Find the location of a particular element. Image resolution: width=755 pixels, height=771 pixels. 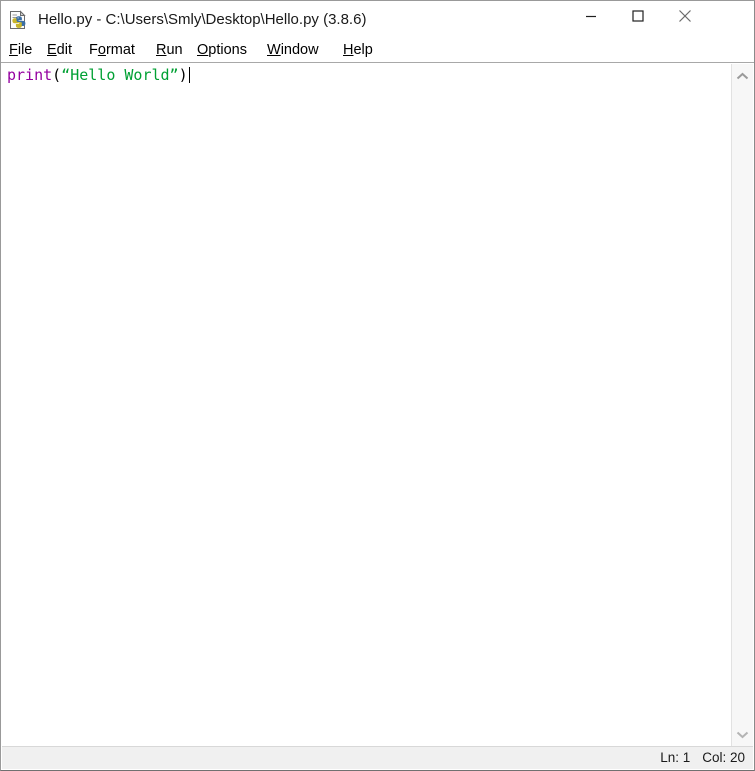

minimize-icon is located at coordinates (591, 16).